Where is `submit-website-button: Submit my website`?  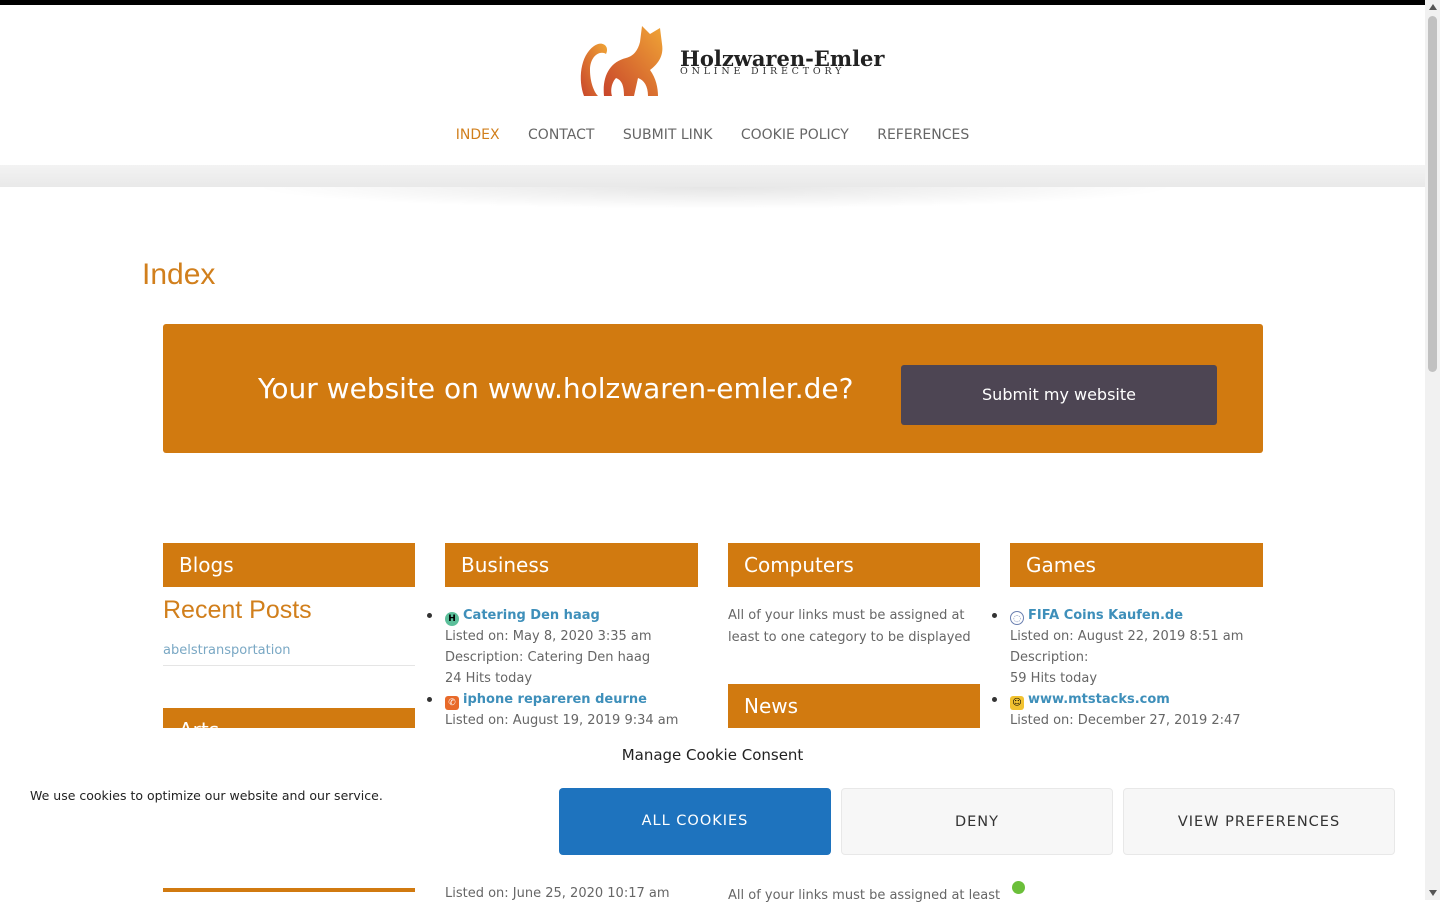 submit-website-button: Submit my website is located at coordinates (1059, 395).